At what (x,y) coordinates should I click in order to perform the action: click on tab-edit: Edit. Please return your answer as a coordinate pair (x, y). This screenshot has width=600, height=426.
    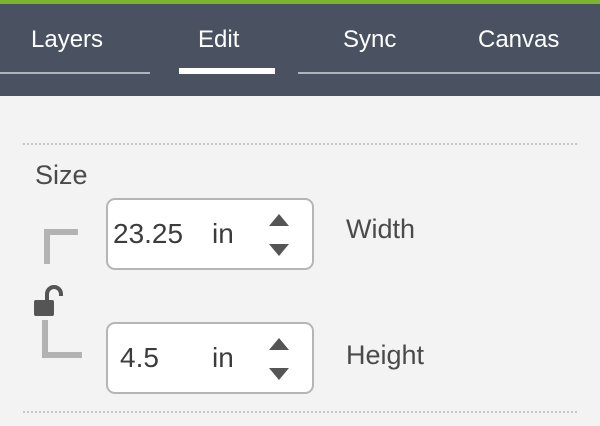
    Looking at the image, I should click on (218, 40).